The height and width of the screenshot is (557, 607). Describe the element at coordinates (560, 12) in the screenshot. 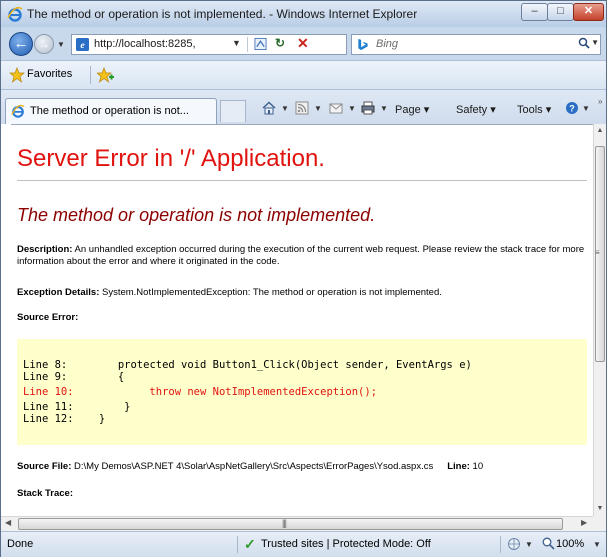

I see `maximize-button: □` at that location.